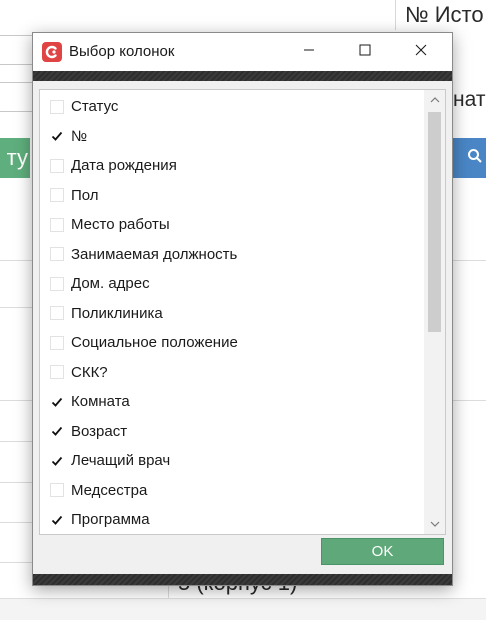  What do you see at coordinates (110, 283) in the screenshot?
I see `column-checkbox-label: Дом. адрес` at bounding box center [110, 283].